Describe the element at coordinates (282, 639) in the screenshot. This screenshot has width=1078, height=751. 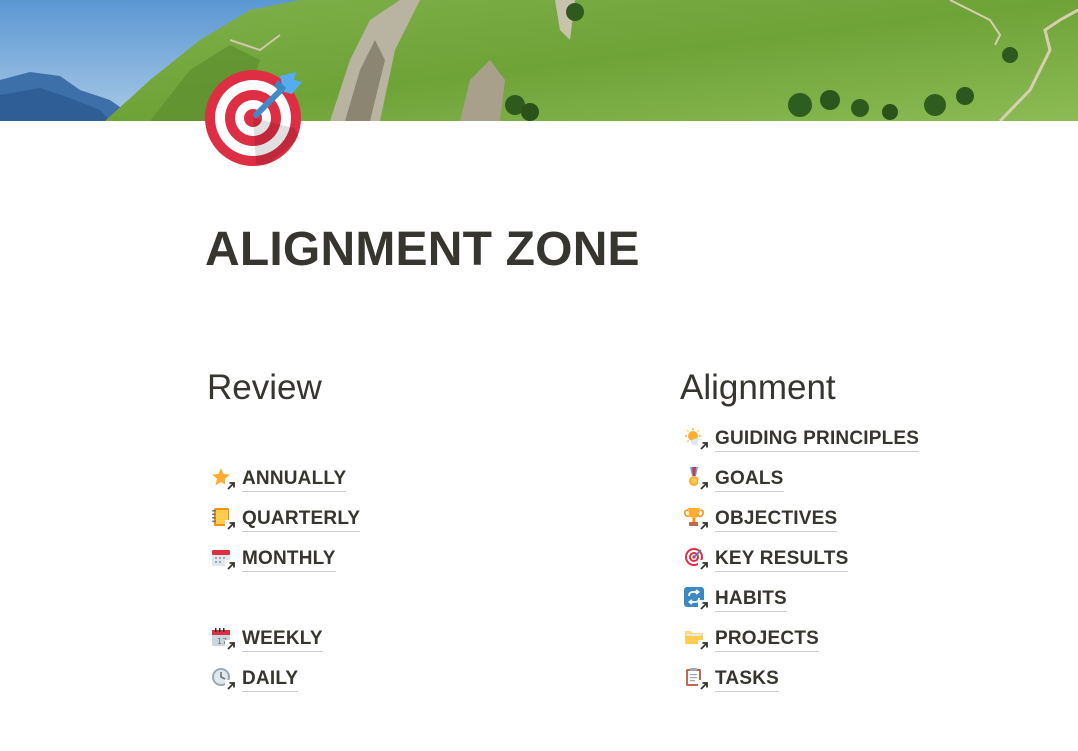
I see `link-label: WEEKLY` at that location.